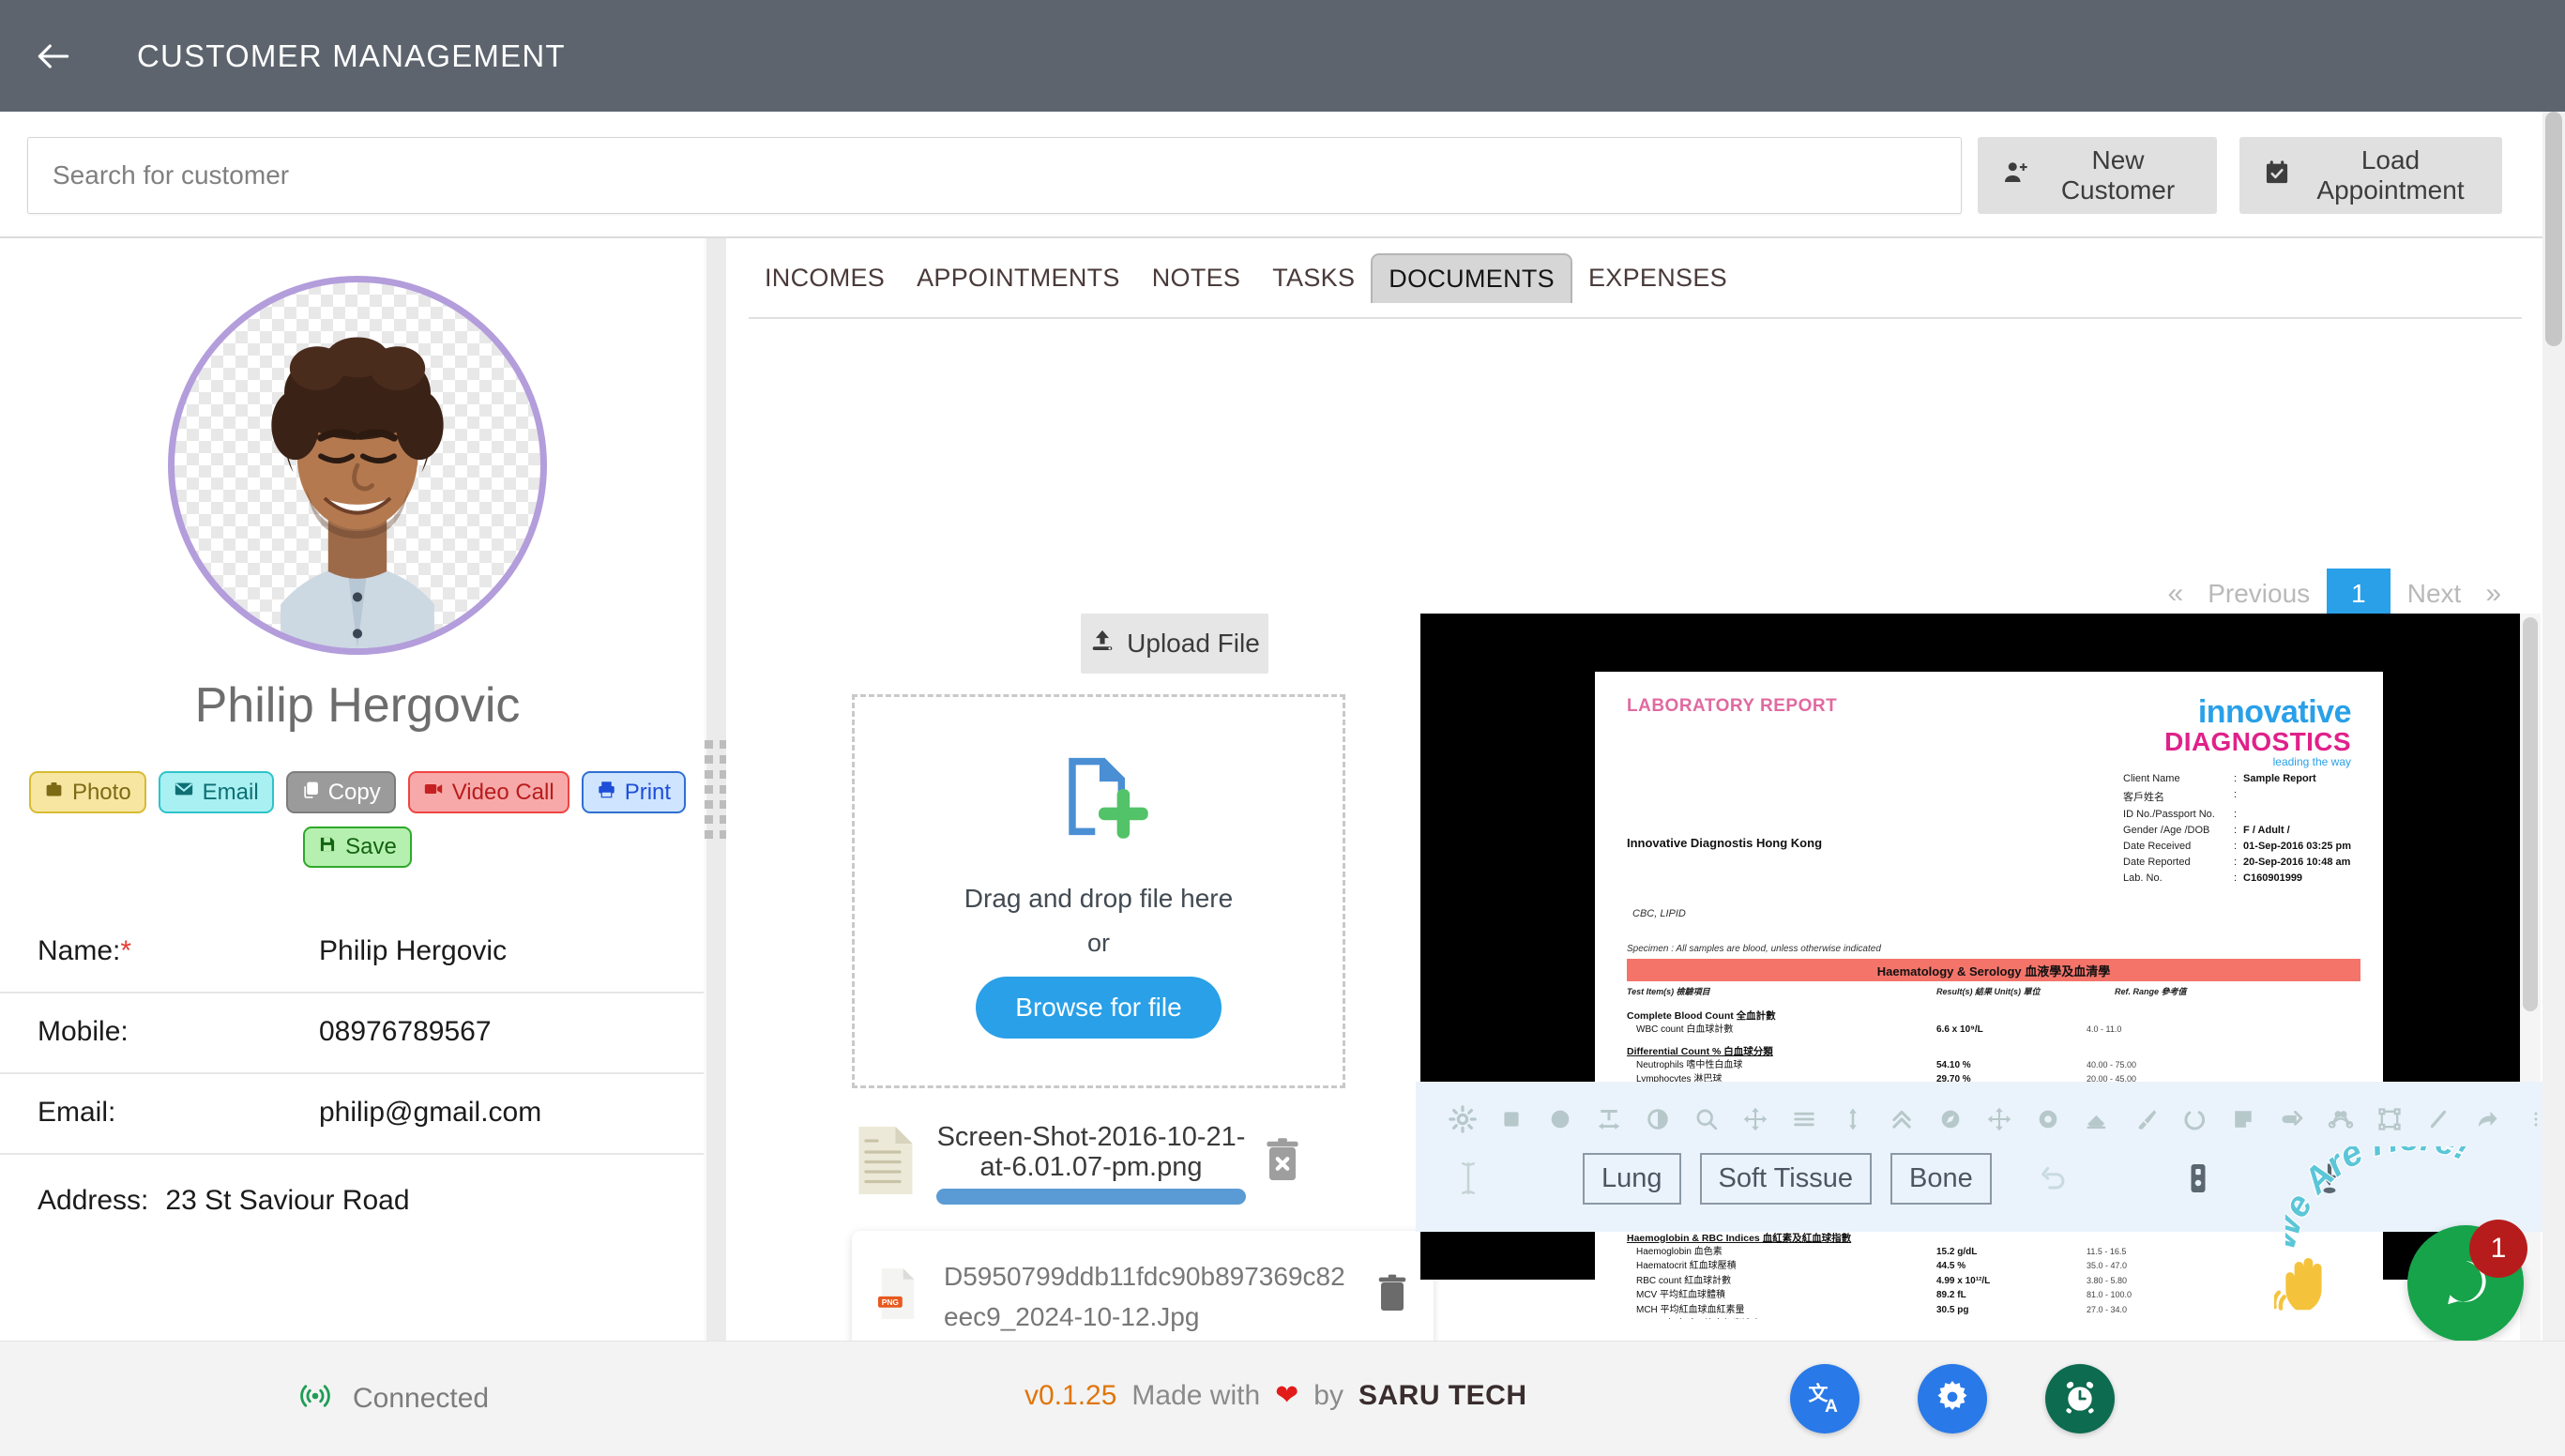 The image size is (2565, 1456). Describe the element at coordinates (1886, 1064) in the screenshot. I see `lab-row: Neutrophils 嗜中性白血球 54.10 % 40.00 - 75.00` at that location.